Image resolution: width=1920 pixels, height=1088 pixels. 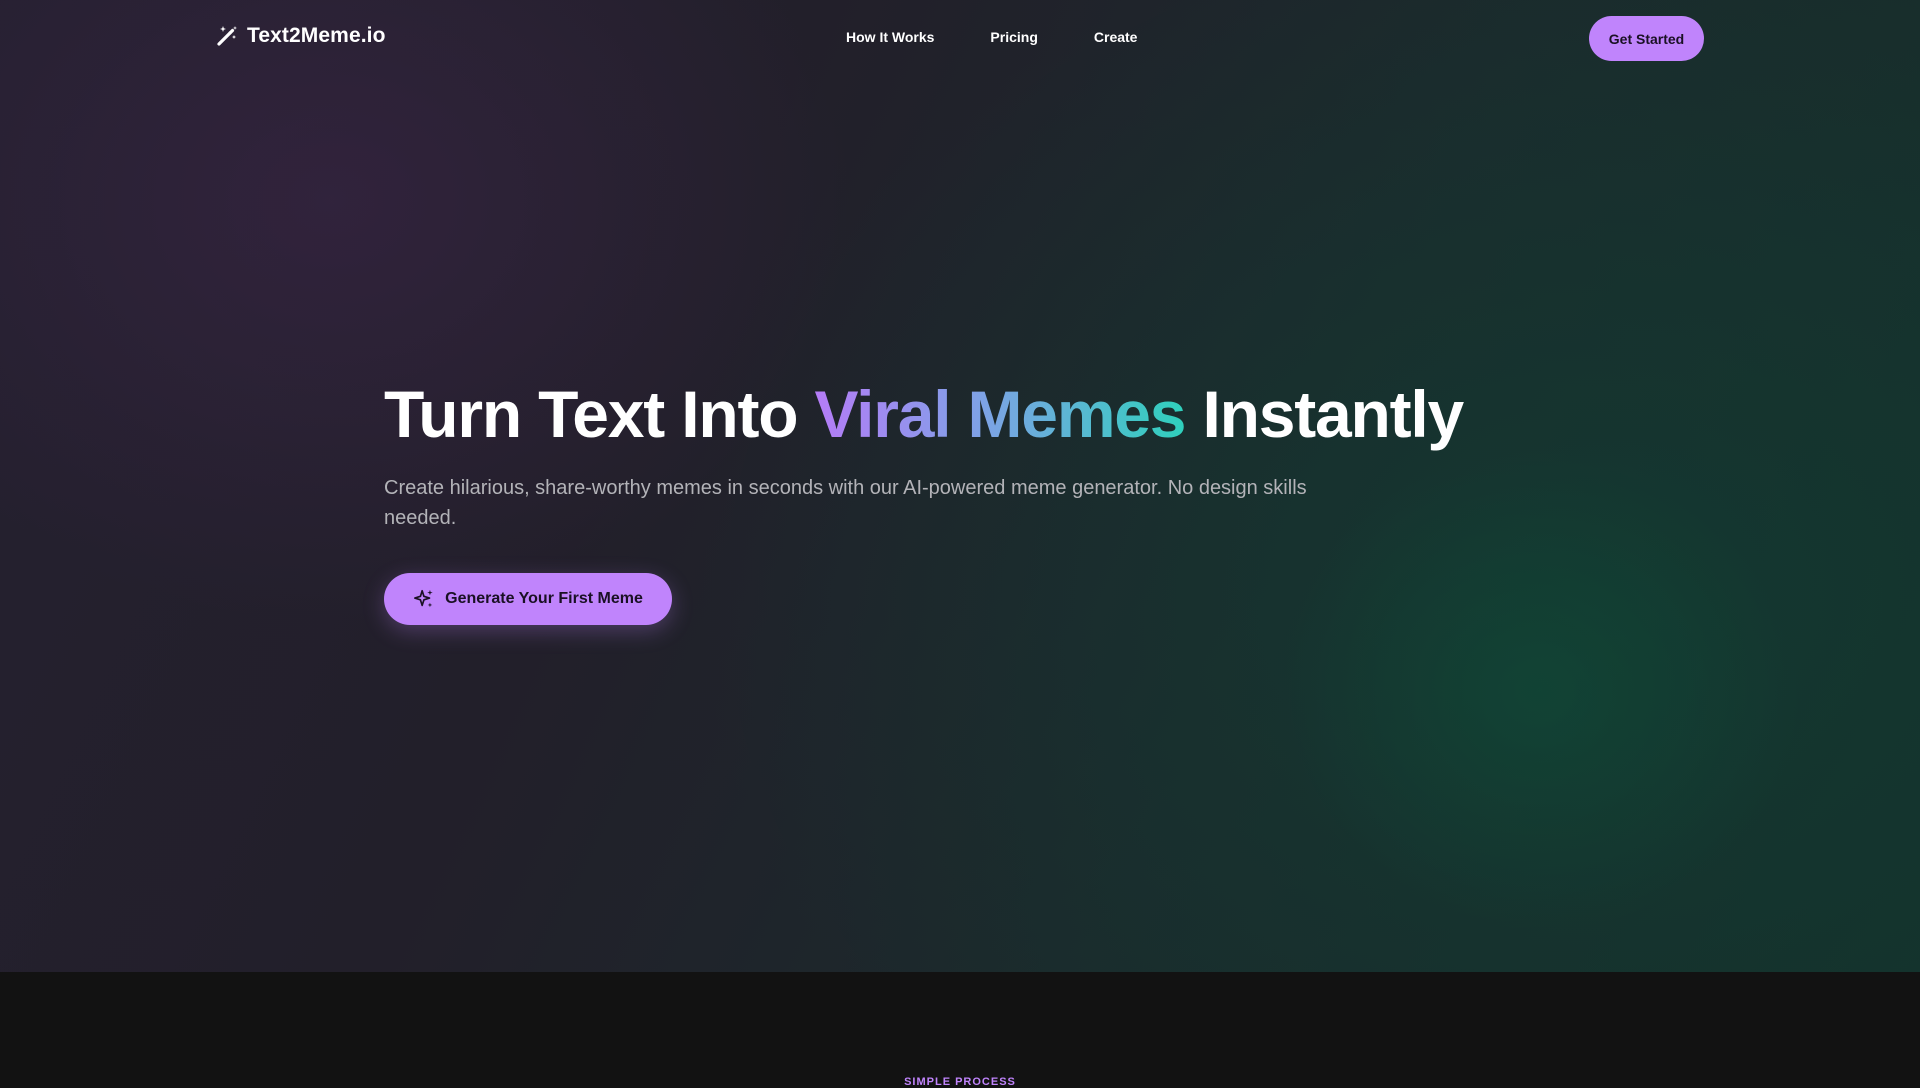 I want to click on brand-name: Text2Meme.io, so click(x=316, y=35).